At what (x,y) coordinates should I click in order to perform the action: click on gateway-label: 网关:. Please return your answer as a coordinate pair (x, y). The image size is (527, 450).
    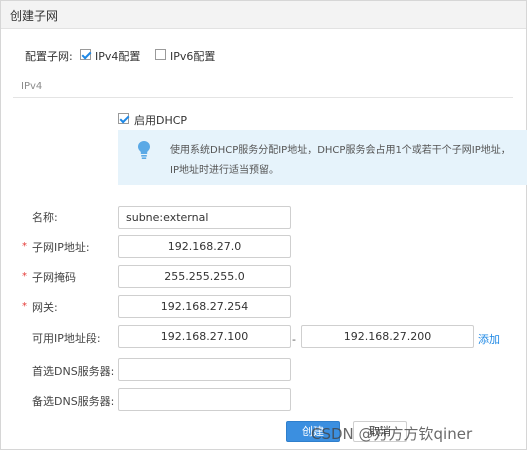
    Looking at the image, I should click on (45, 307).